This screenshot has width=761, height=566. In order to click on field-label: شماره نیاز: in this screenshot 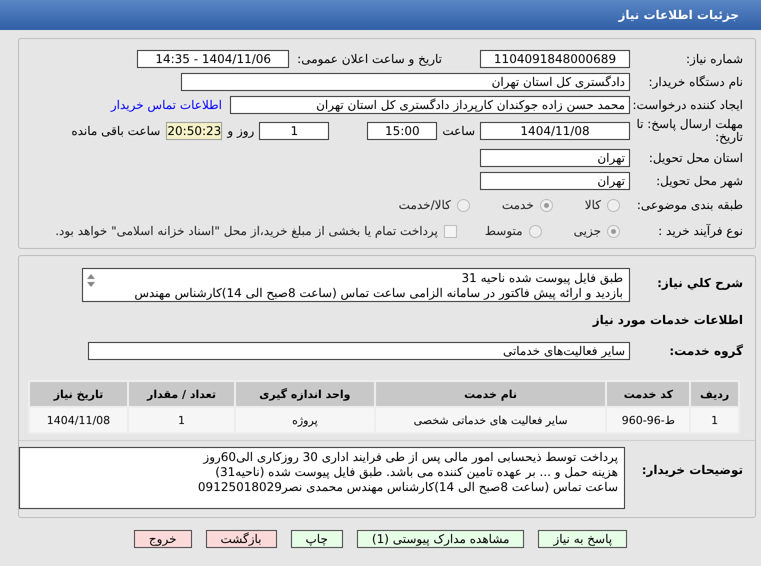, I will do `click(714, 59)`.